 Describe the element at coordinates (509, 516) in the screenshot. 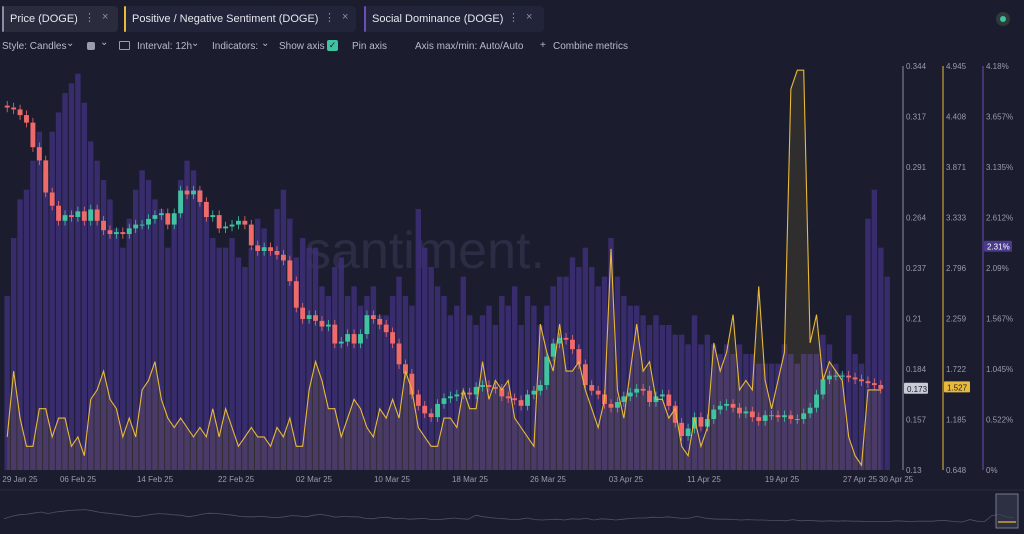

I see `navigator-trace` at that location.